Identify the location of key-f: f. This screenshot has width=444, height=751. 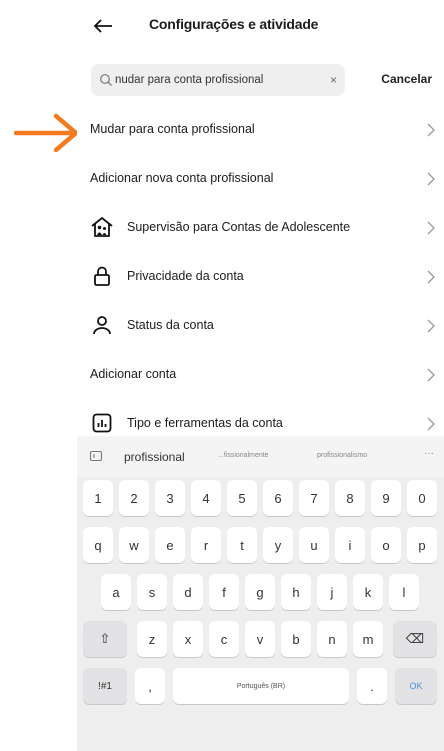
(224, 592).